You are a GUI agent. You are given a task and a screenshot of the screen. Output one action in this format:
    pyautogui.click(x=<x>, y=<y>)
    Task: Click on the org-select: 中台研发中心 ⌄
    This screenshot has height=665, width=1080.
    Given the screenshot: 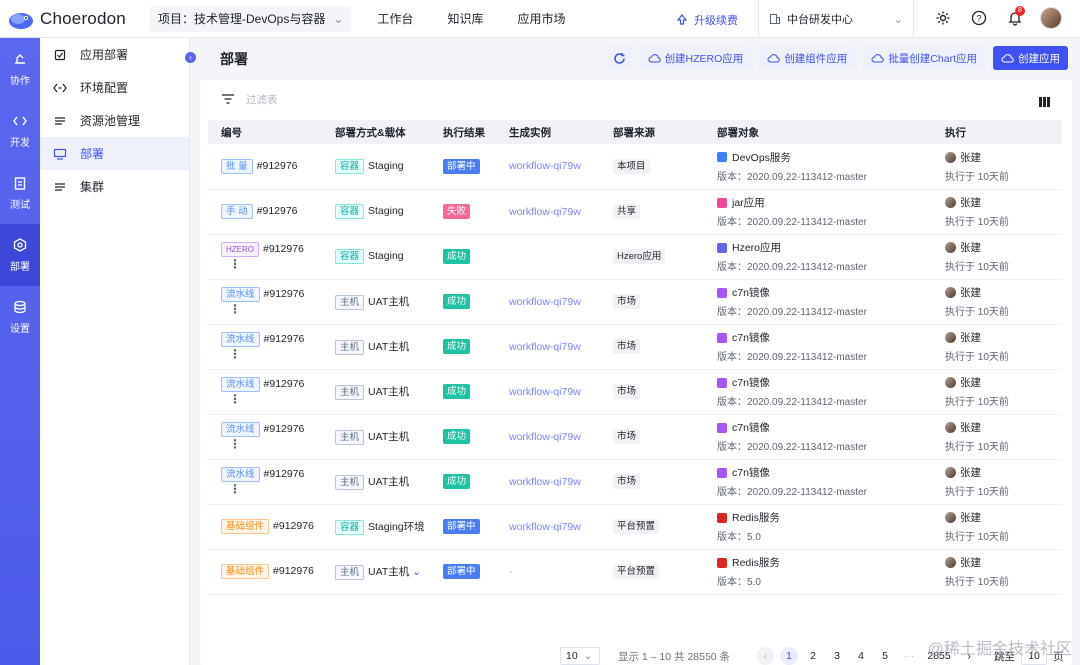 What is the action you would take?
    pyautogui.click(x=836, y=19)
    